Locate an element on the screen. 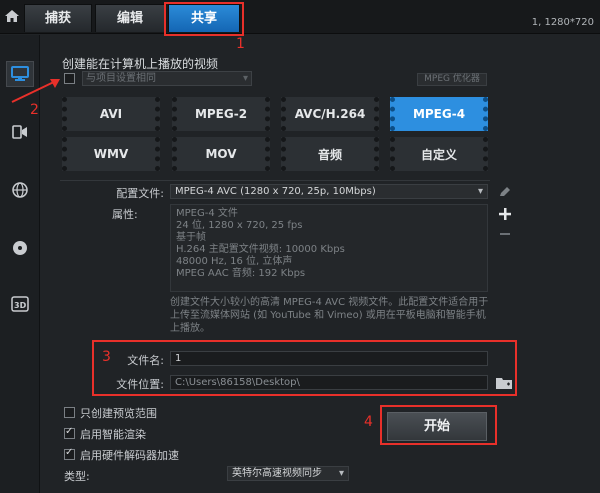  project-resolution: 1, 1280*720 is located at coordinates (562, 22).